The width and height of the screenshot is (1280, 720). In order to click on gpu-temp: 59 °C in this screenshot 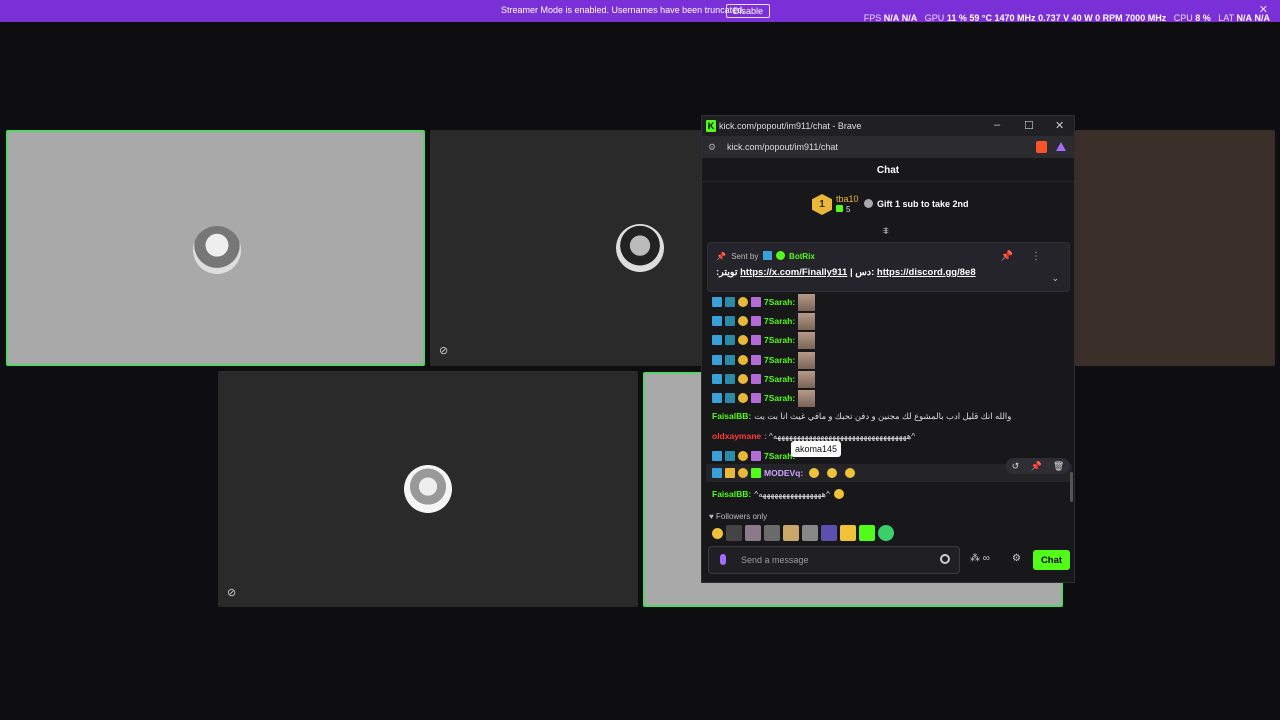, I will do `click(980, 18)`.